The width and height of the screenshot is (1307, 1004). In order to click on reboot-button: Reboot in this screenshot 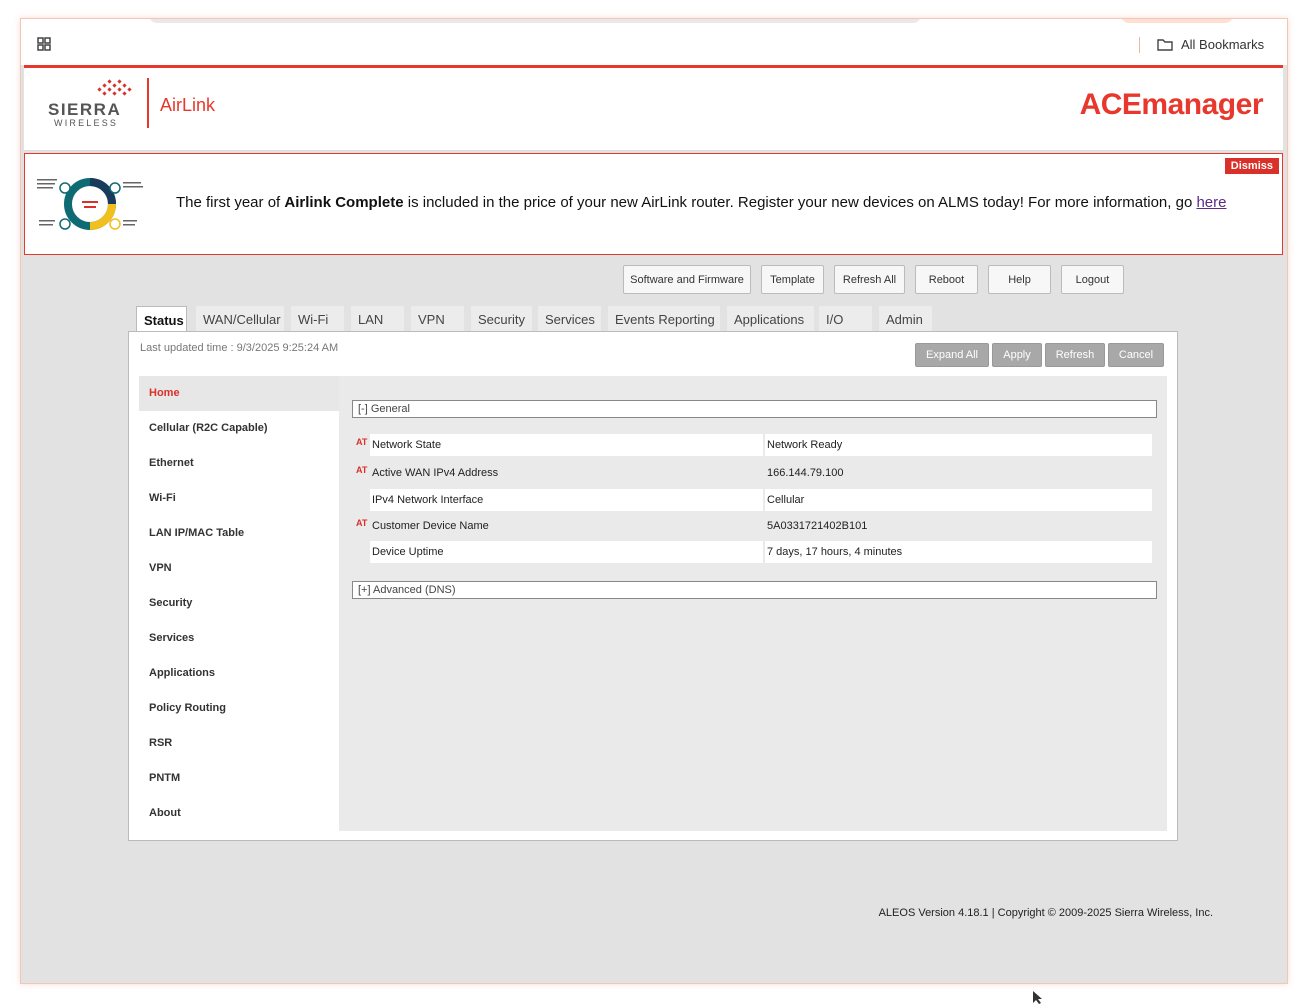, I will do `click(946, 279)`.